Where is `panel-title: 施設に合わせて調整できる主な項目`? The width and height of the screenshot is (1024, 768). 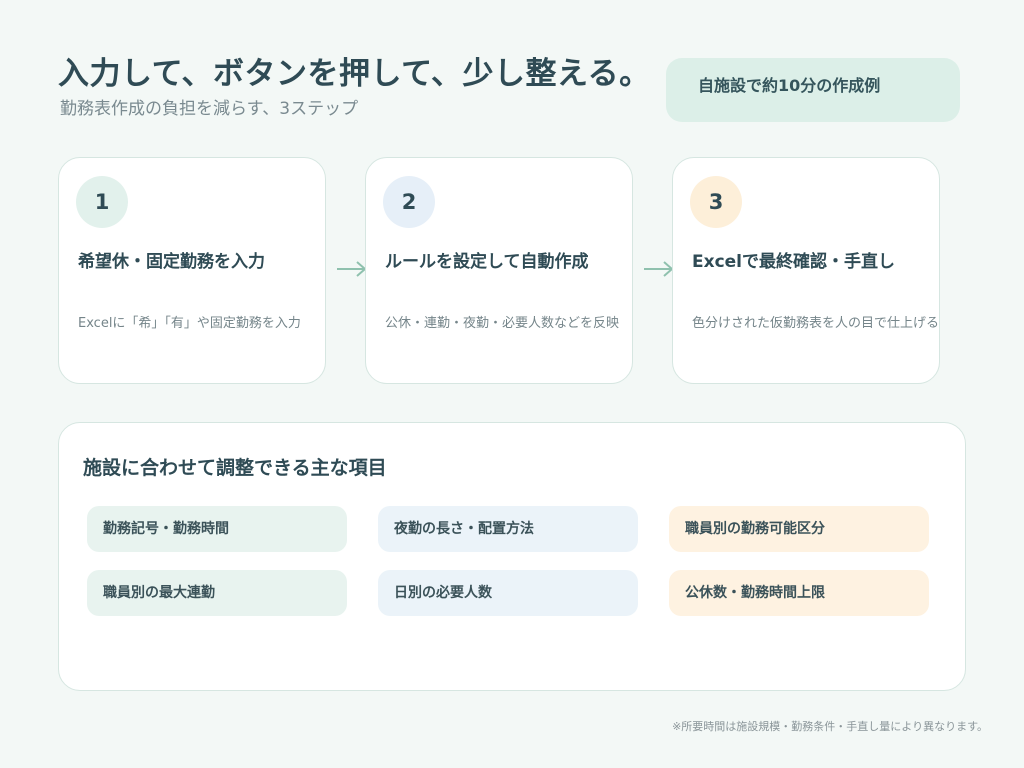
panel-title: 施設に合わせて調整できる主な項目 is located at coordinates (235, 468).